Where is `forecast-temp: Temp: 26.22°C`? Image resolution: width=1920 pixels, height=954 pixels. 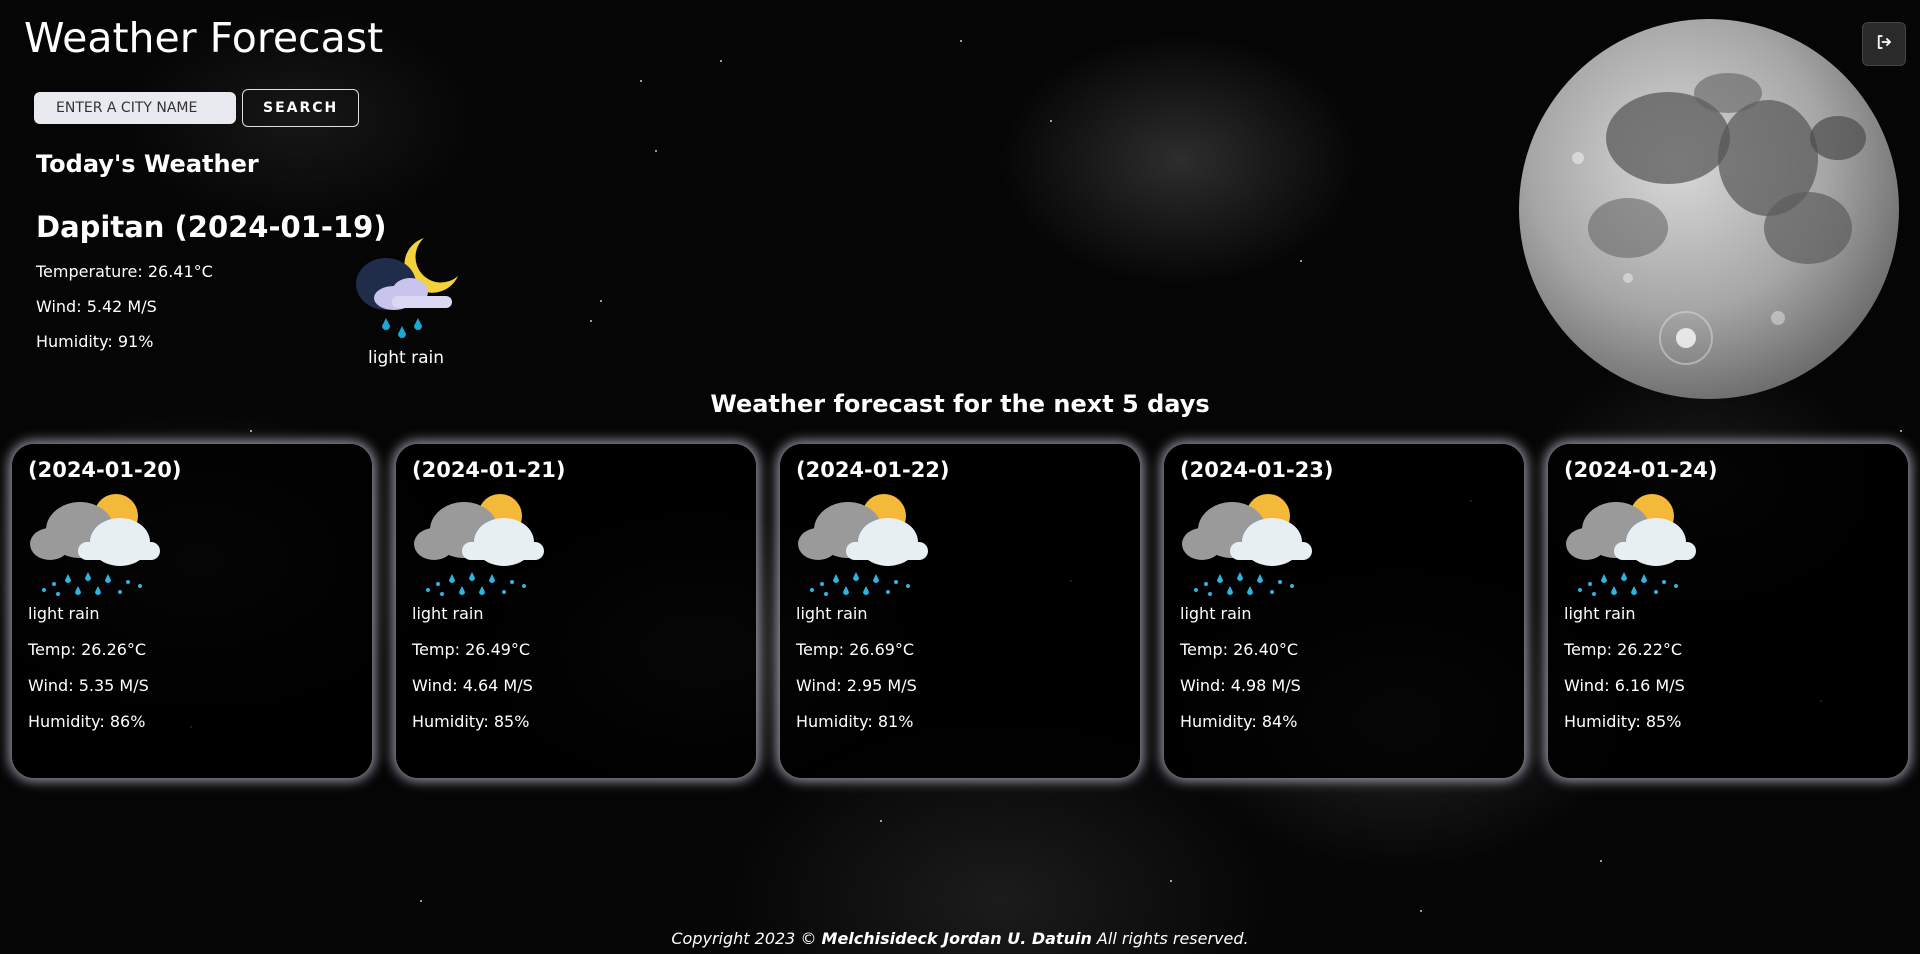
forecast-temp: Temp: 26.22°C is located at coordinates (1623, 649).